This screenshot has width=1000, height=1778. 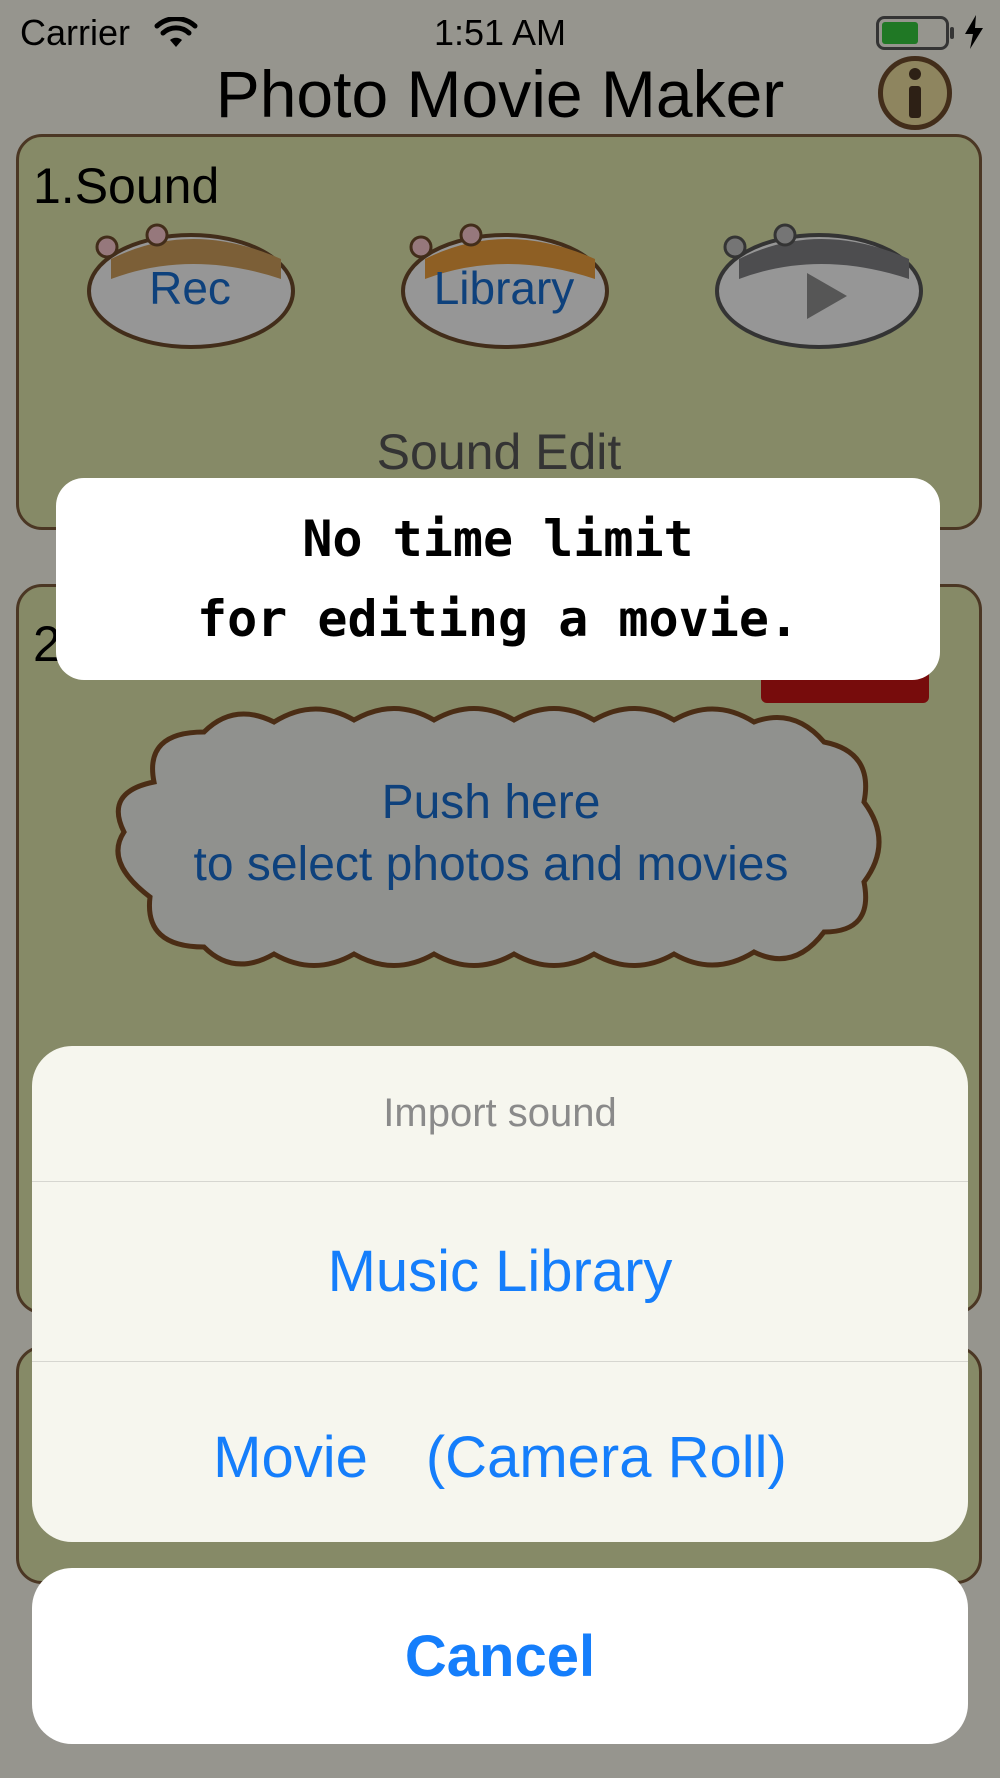 What do you see at coordinates (498, 579) in the screenshot?
I see `promo-banner: No time limit for editing a movie.` at bounding box center [498, 579].